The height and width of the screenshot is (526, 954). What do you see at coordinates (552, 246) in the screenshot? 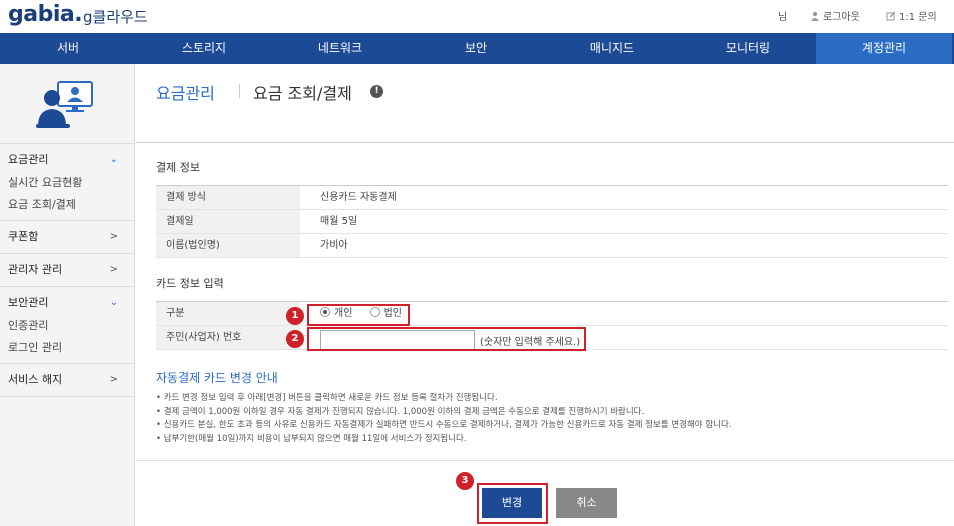
I see `table-row: 이름(법인명) 가비아` at bounding box center [552, 246].